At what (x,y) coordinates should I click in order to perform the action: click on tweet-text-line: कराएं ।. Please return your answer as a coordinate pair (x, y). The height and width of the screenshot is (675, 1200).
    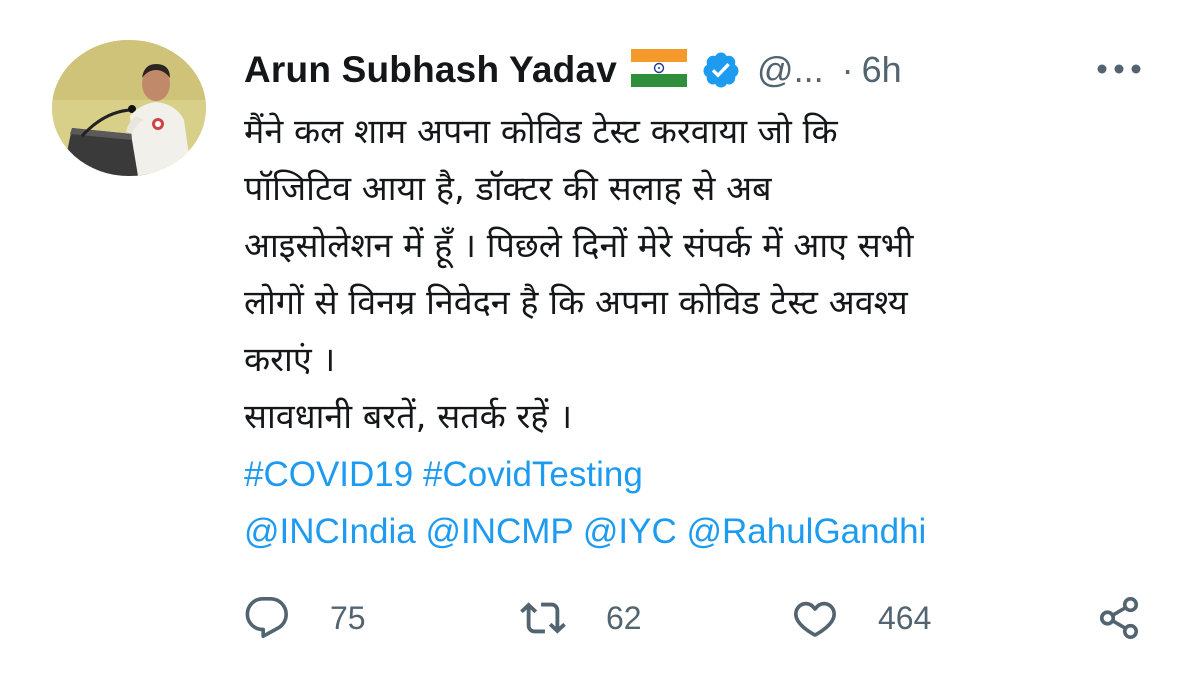
    Looking at the image, I should click on (290, 360).